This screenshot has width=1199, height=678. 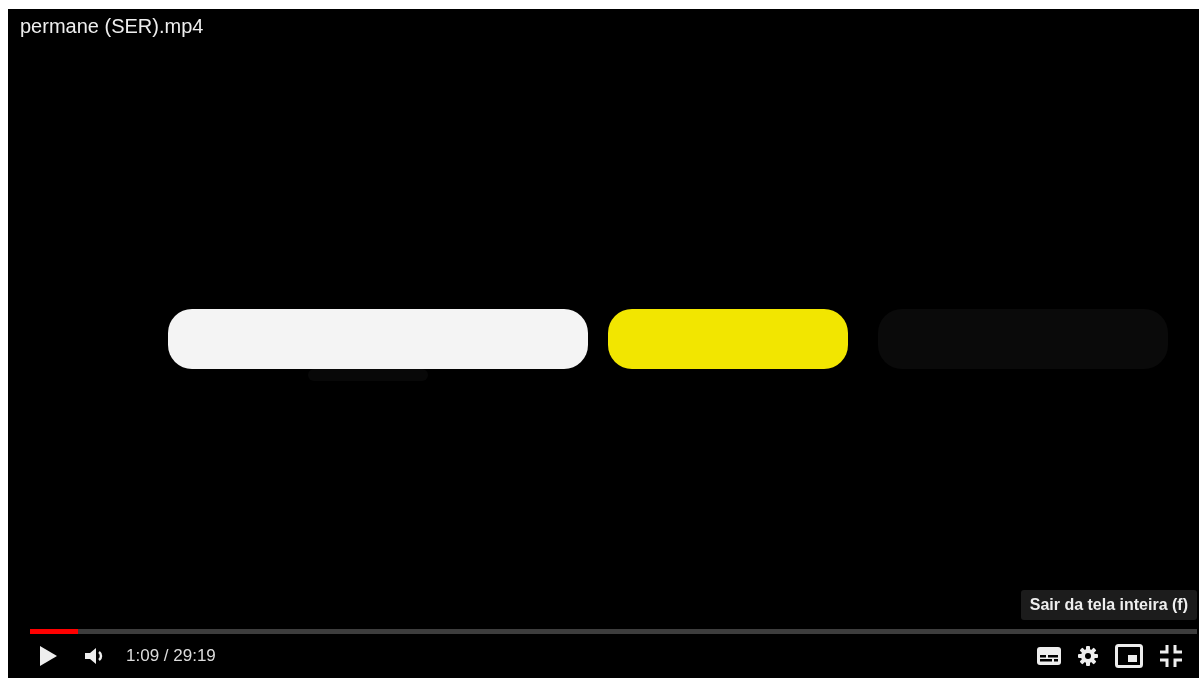 What do you see at coordinates (112, 26) in the screenshot?
I see `video-title: permane (SER).mp4` at bounding box center [112, 26].